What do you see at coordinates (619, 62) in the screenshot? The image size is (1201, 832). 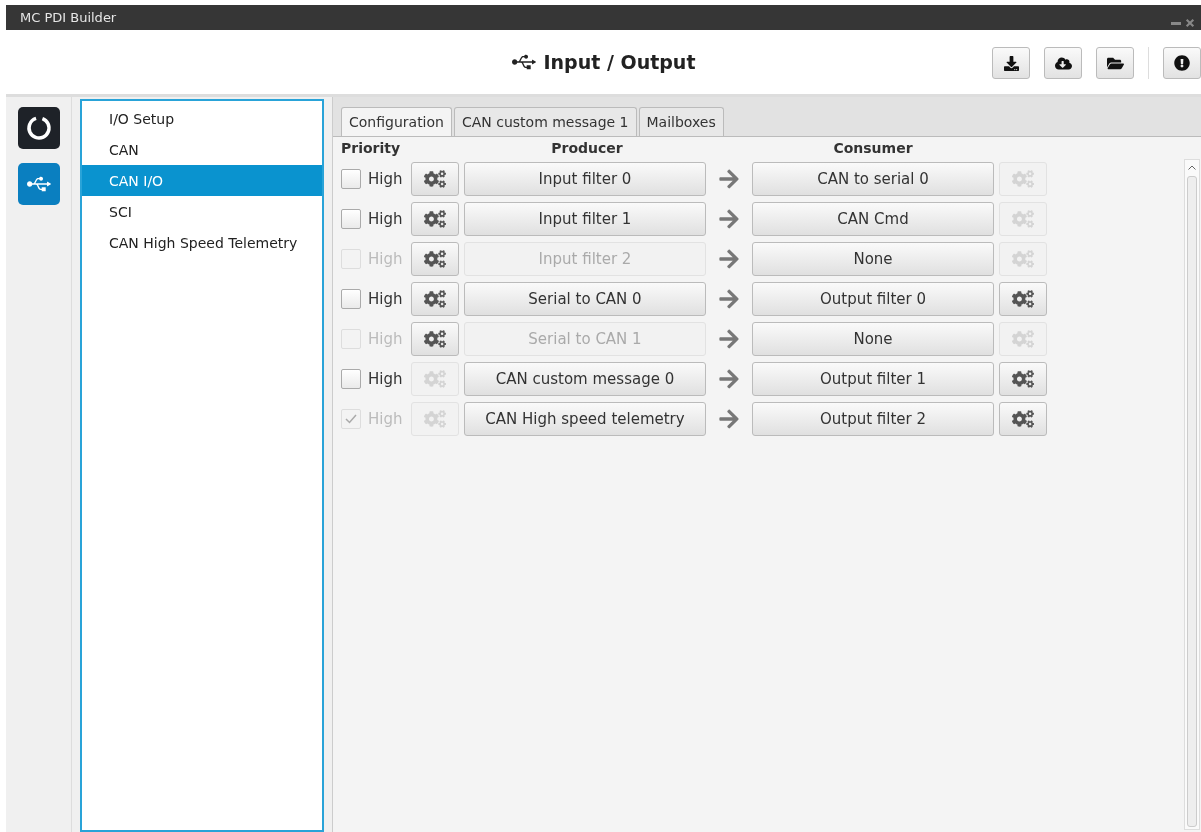 I see `page-title: Input / Output` at bounding box center [619, 62].